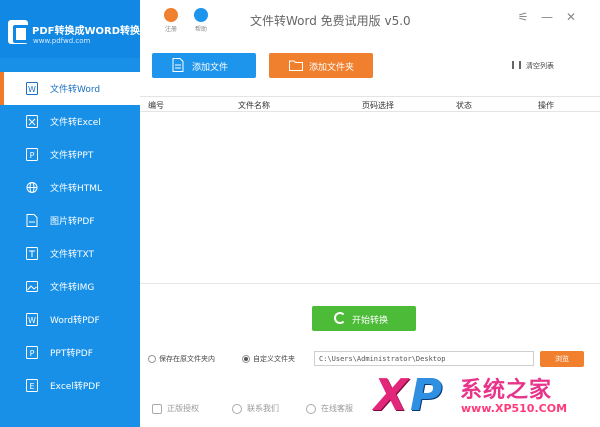 This screenshot has width=600, height=427. Describe the element at coordinates (516, 65) in the screenshot. I see `clear-list-icon` at that location.